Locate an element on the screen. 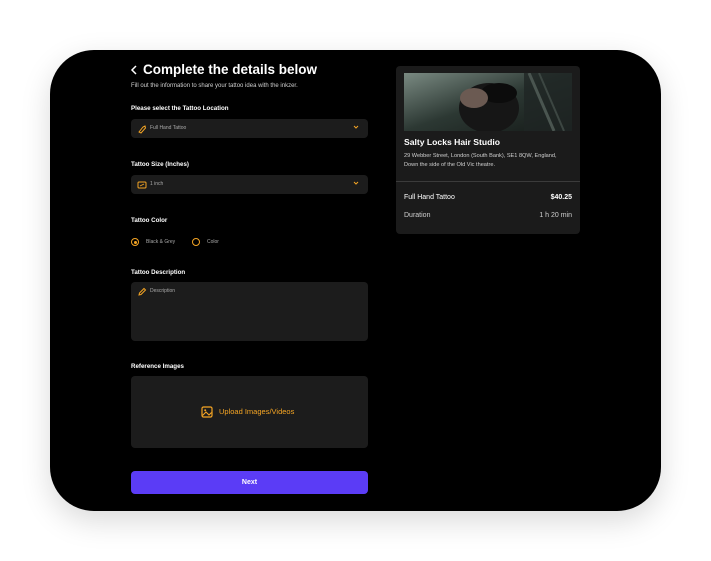  studio-name: Salty Locks Hair Studio is located at coordinates (452, 142).